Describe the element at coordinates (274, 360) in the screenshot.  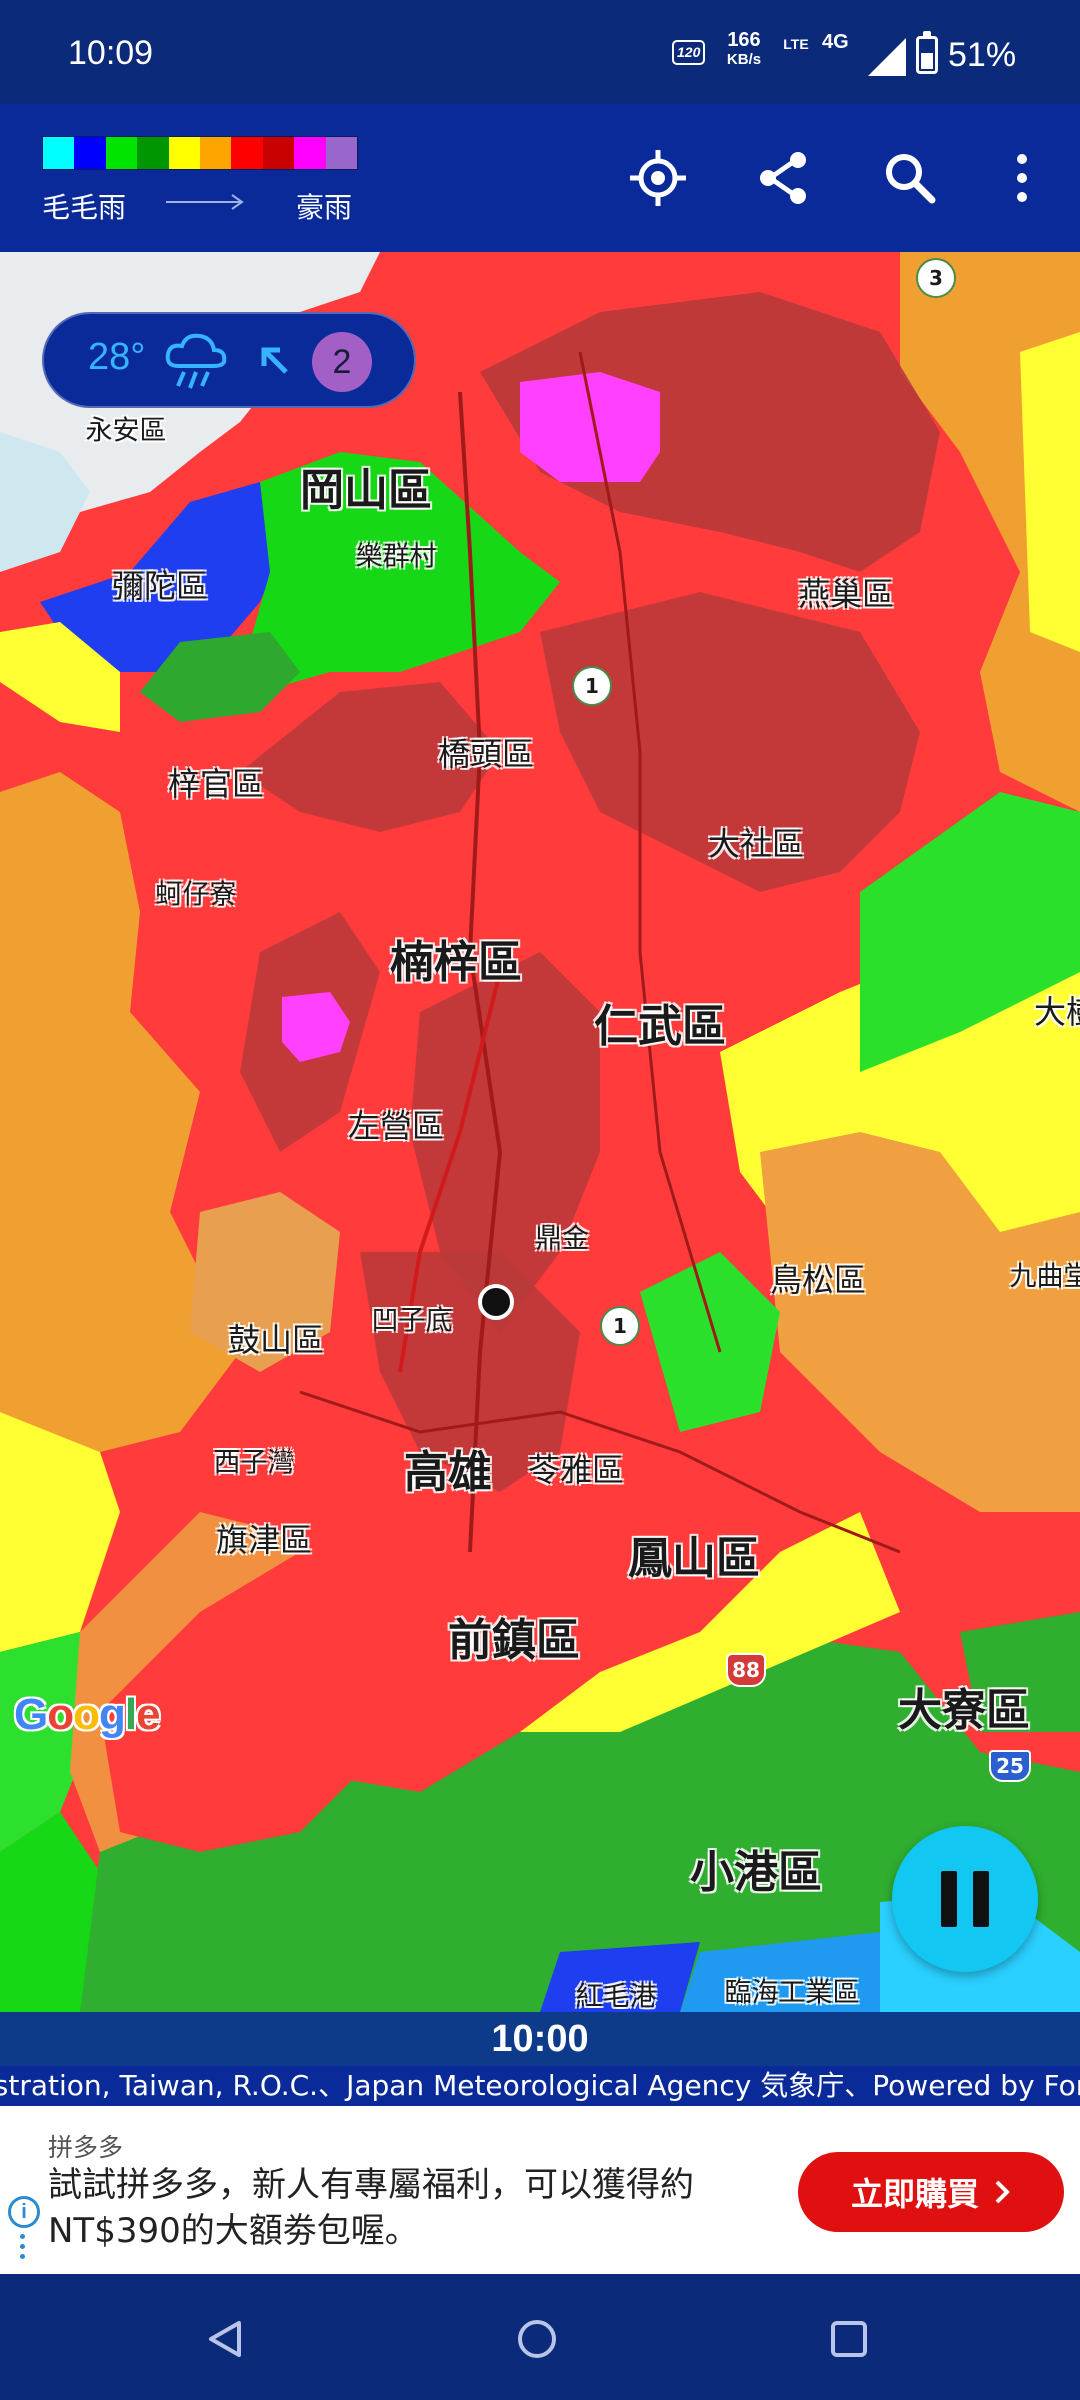
I see `wind-direction-arrow-icon` at that location.